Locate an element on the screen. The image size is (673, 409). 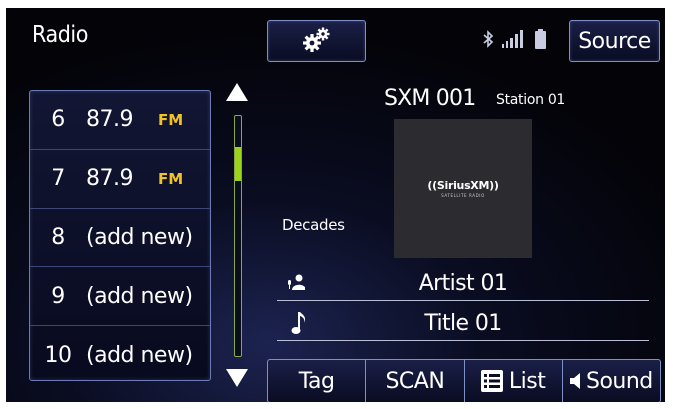
source-button-label: Source is located at coordinates (614, 41).